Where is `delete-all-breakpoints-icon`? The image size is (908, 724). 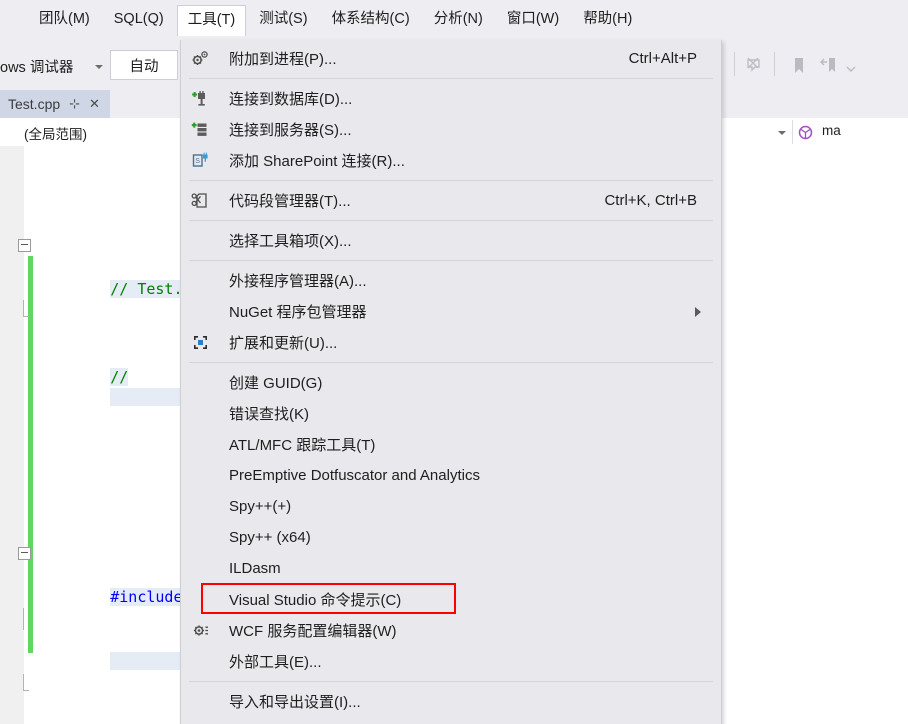
delete-all-breakpoints-icon is located at coordinates (755, 65).